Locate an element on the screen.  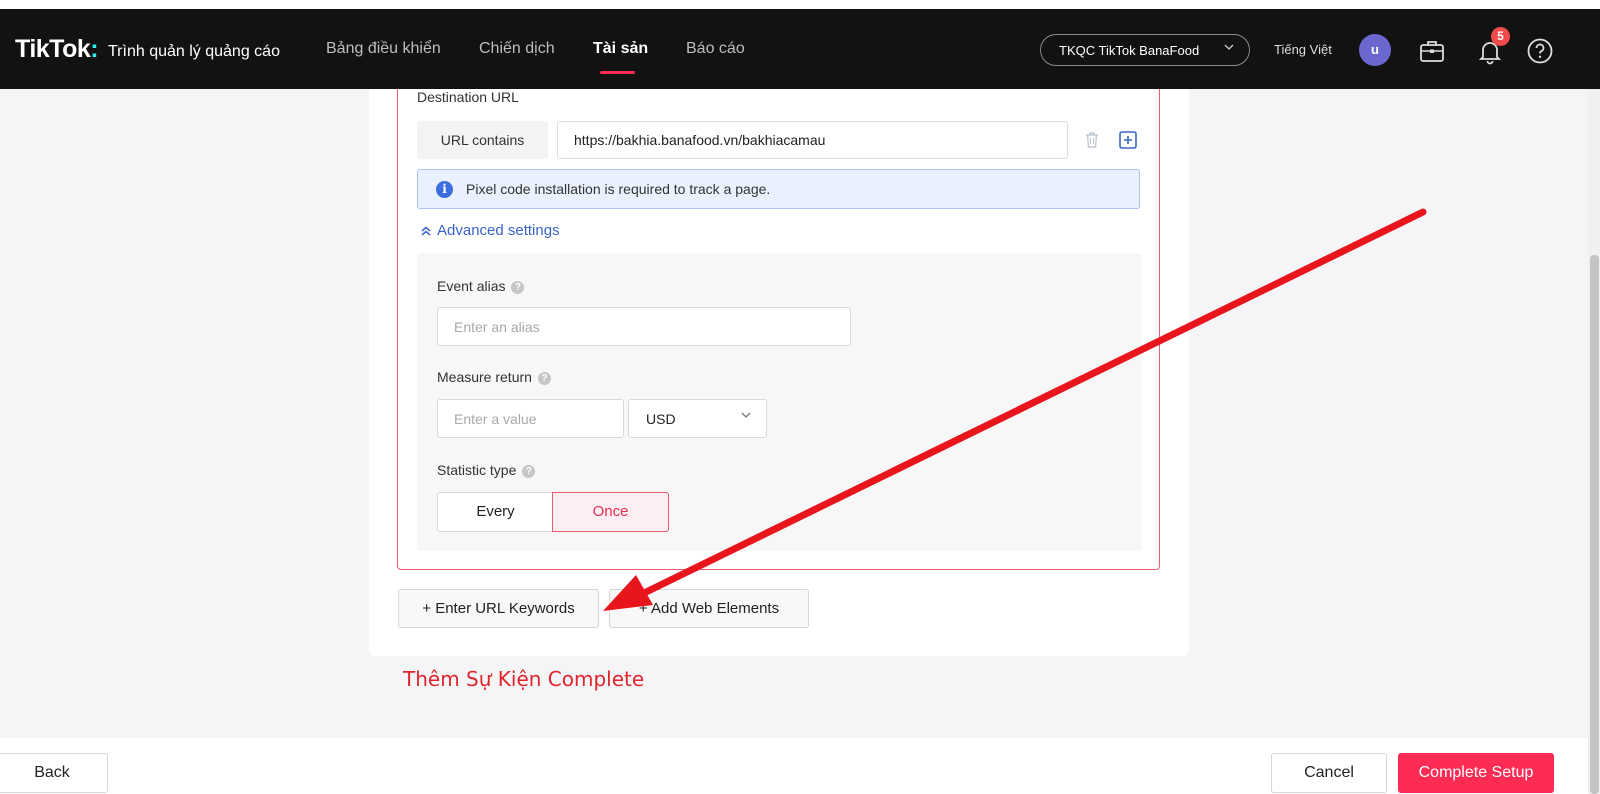
annotation-note: Thêm Sự Kiện Complete is located at coordinates (524, 679).